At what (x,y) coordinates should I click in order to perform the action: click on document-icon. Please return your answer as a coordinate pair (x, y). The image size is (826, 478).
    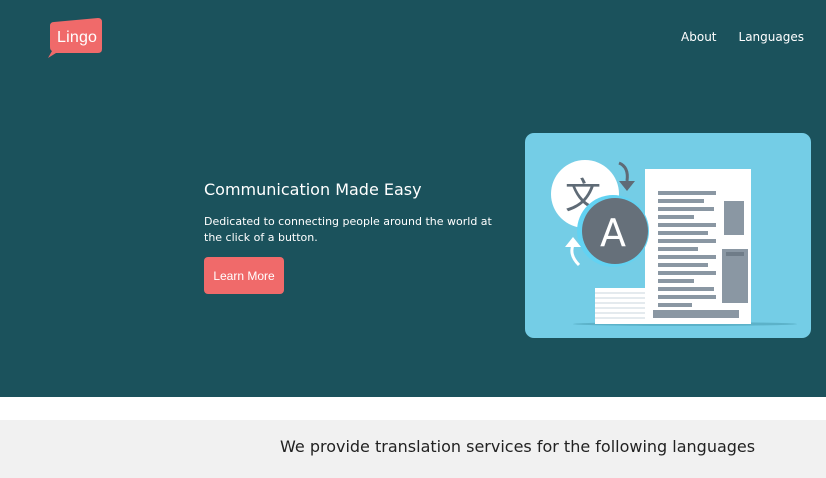
    Looking at the image, I should click on (698, 246).